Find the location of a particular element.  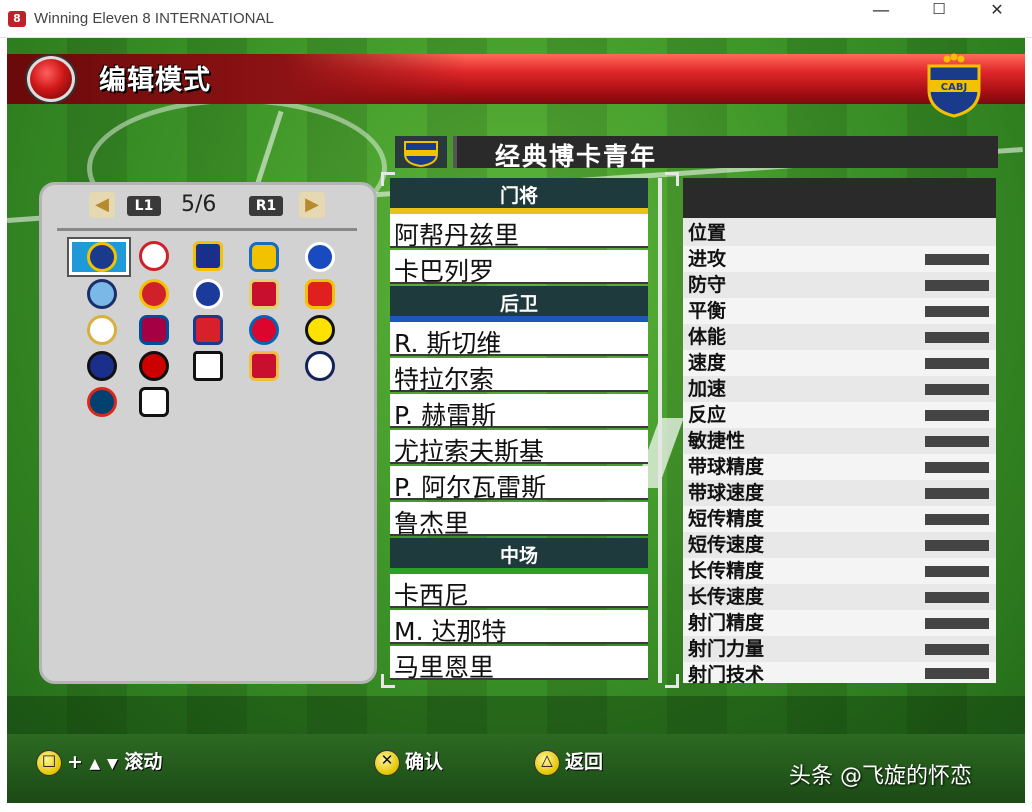

crest-text: CABJ is located at coordinates (954, 87).